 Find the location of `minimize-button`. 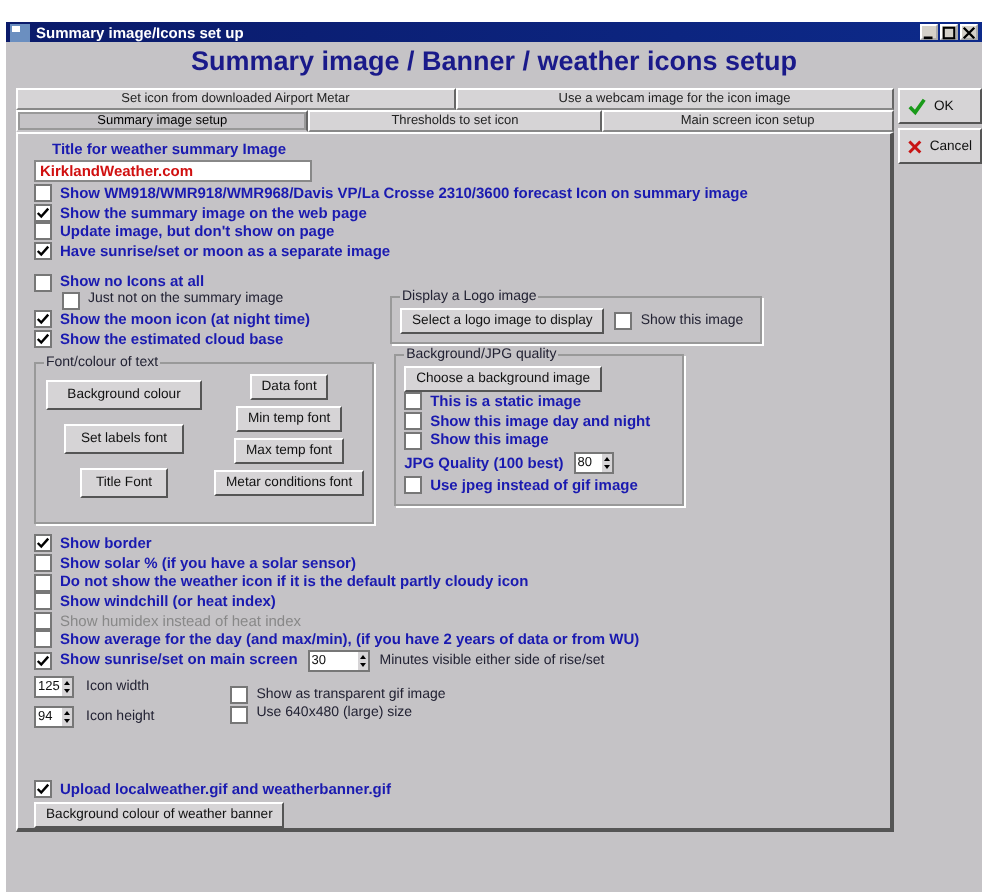

minimize-button is located at coordinates (929, 32).